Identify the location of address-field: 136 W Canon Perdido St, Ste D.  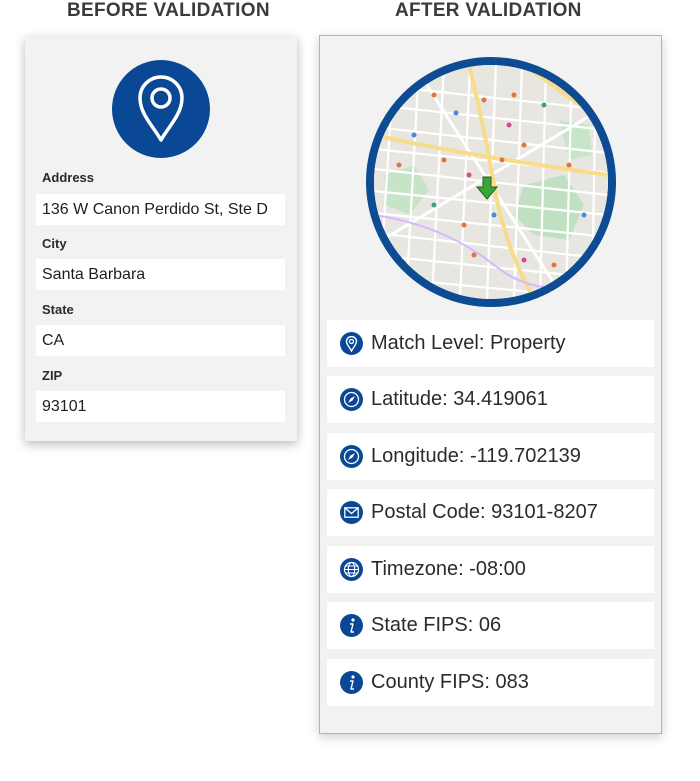
(160, 209).